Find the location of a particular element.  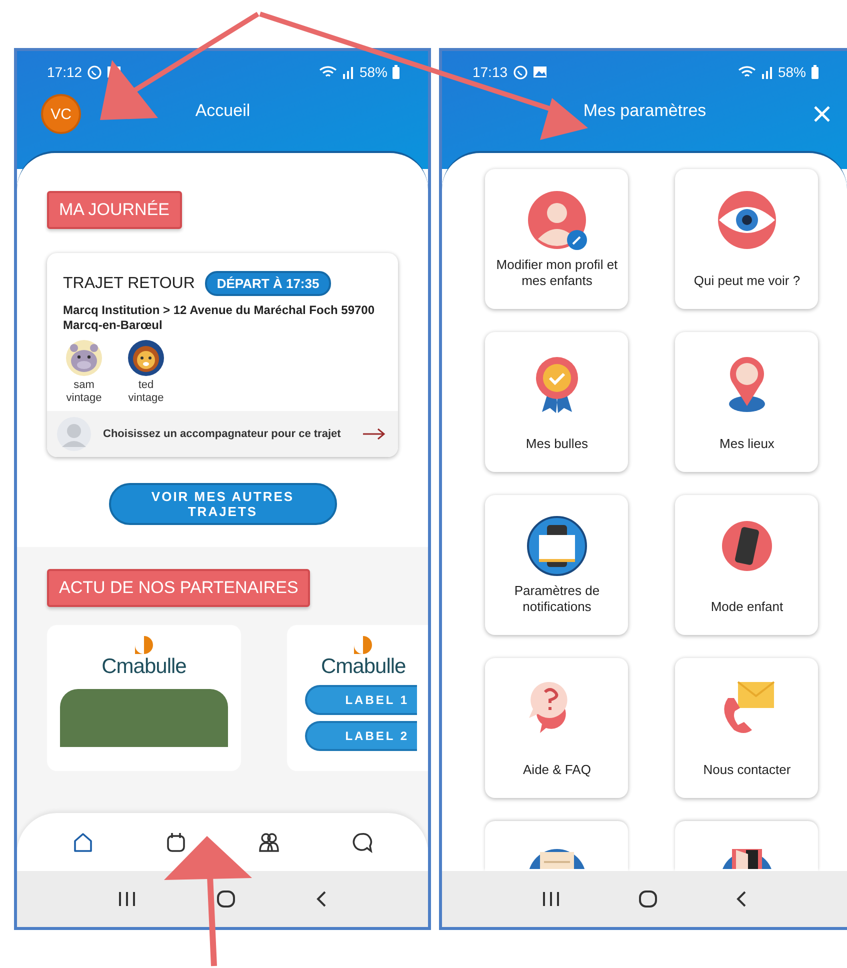

image-icon is located at coordinates (539, 72).